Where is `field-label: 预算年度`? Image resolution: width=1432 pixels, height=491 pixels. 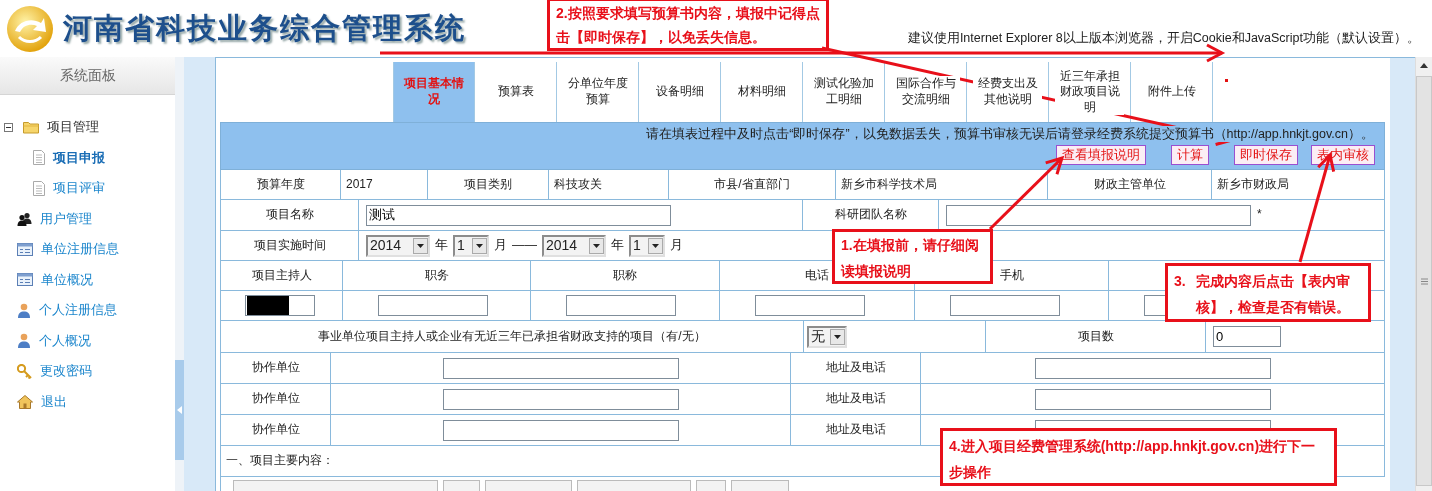 field-label: 预算年度 is located at coordinates (280, 184).